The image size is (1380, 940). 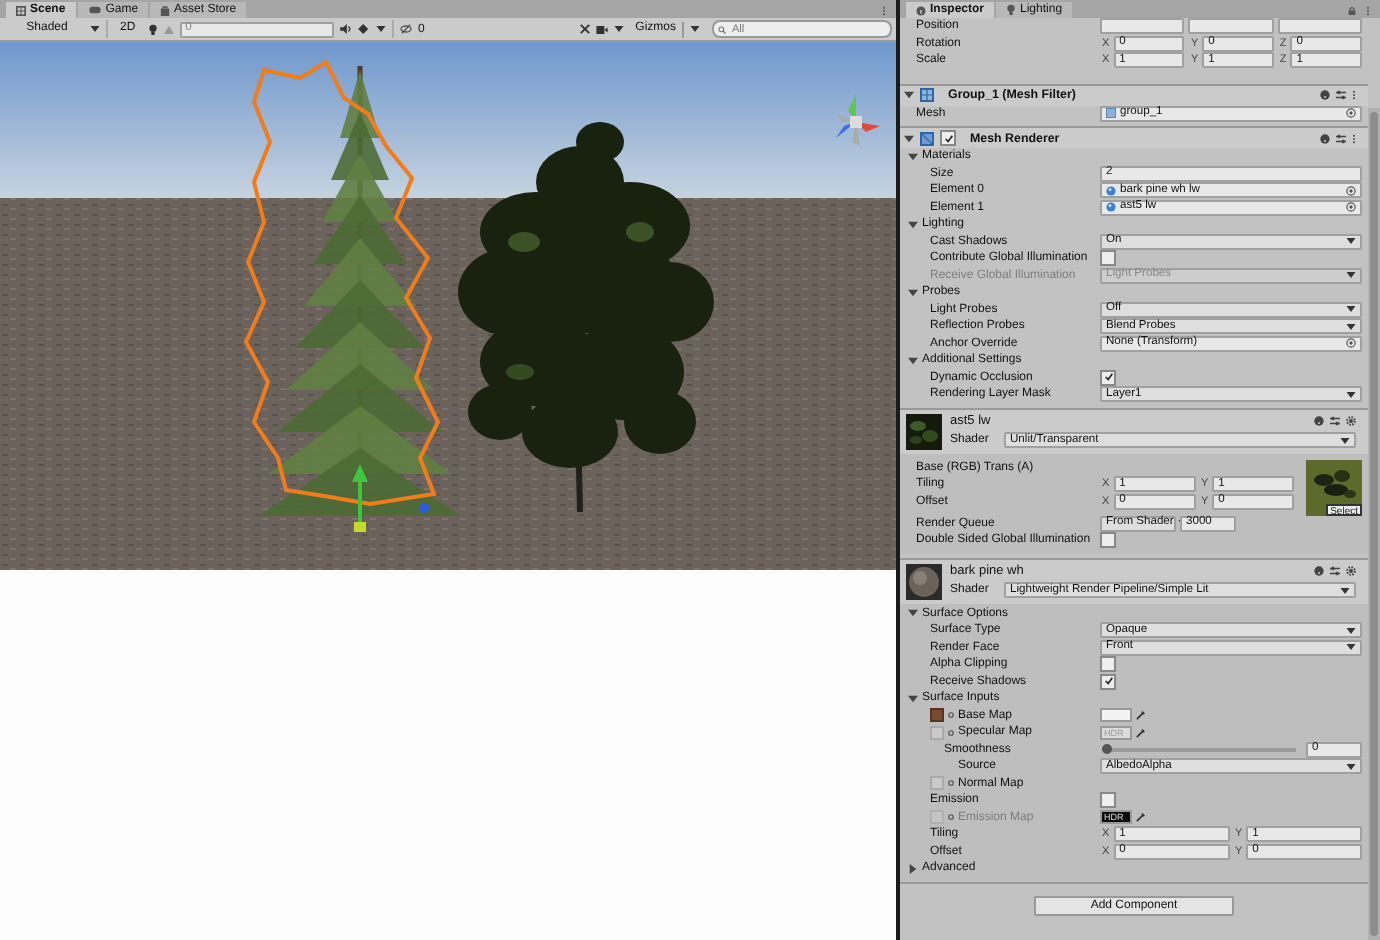 What do you see at coordinates (924, 581) in the screenshot?
I see `sphere-thumbnail` at bounding box center [924, 581].